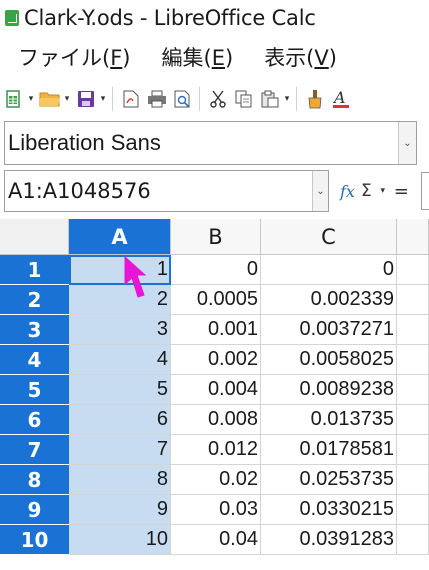 The width and height of the screenshot is (429, 570). What do you see at coordinates (216, 237) in the screenshot?
I see `column-header-b: B` at bounding box center [216, 237].